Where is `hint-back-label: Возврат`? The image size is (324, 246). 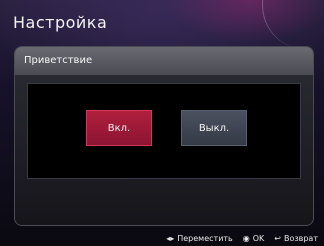 hint-back-label: Возврат is located at coordinates (301, 238).